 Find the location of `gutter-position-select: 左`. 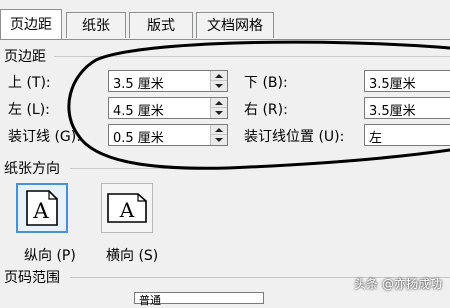

gutter-position-select: 左 is located at coordinates (407, 135).